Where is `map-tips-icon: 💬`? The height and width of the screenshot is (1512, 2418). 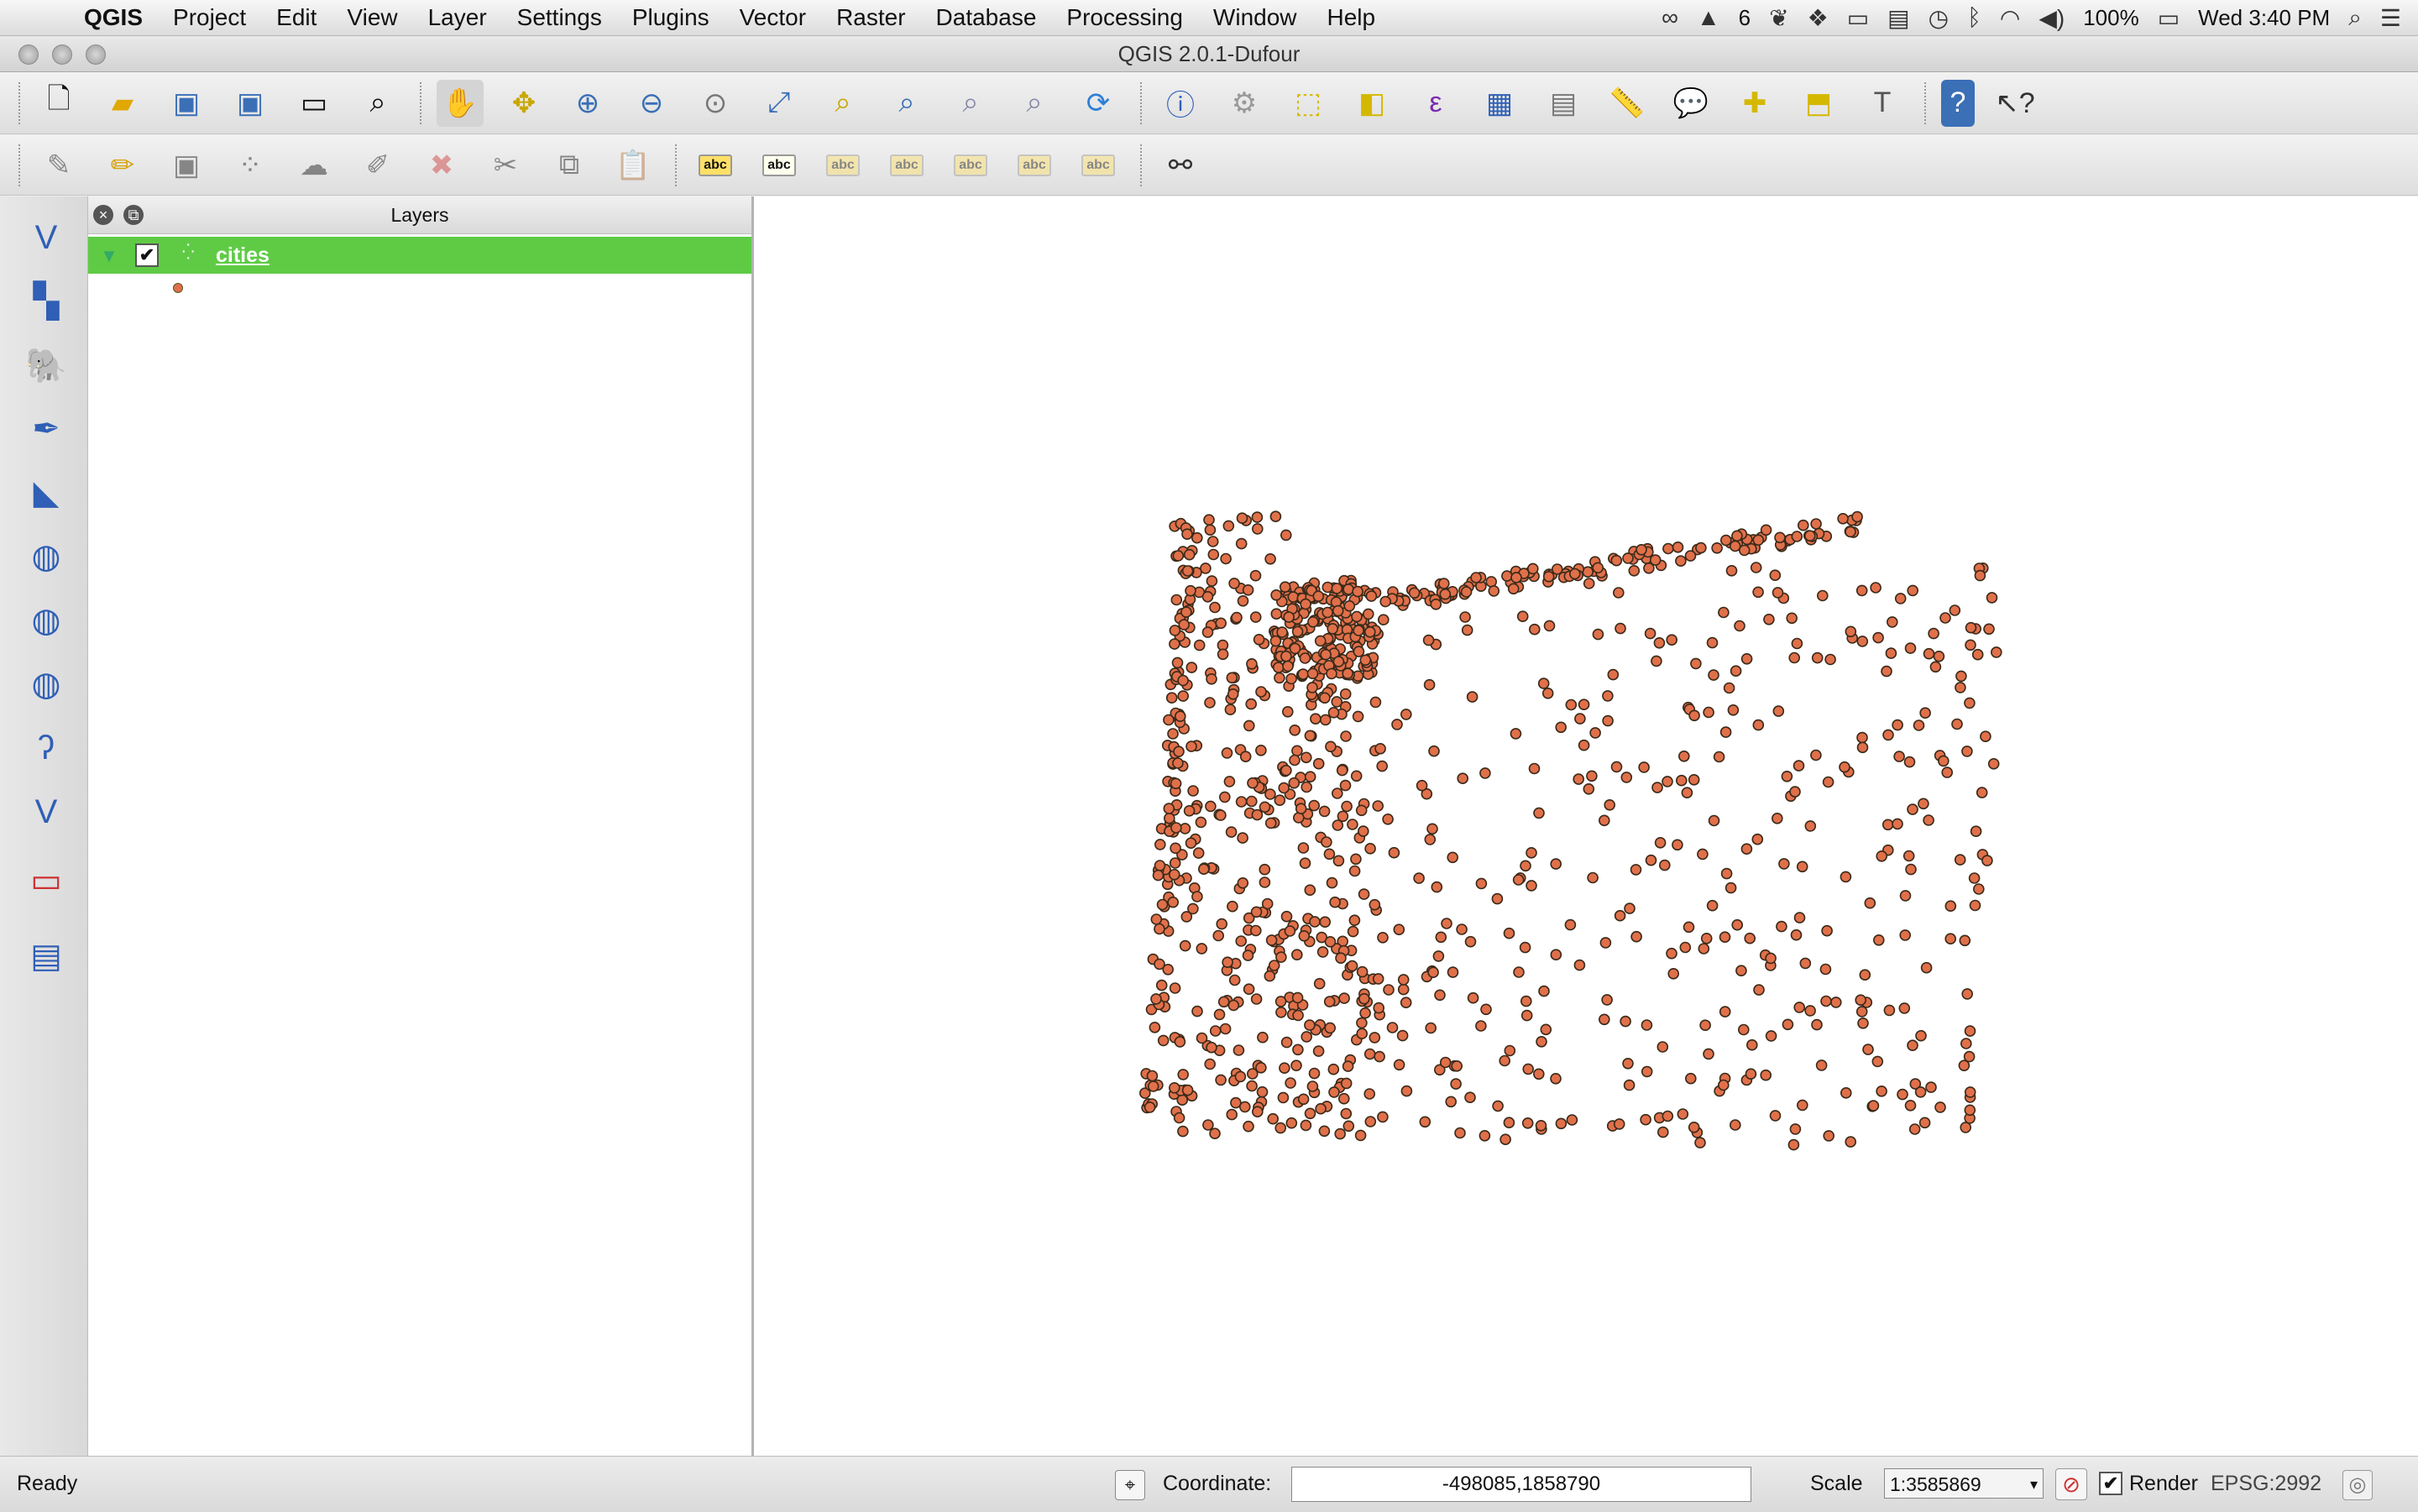
map-tips-icon: 💬 is located at coordinates (1690, 103).